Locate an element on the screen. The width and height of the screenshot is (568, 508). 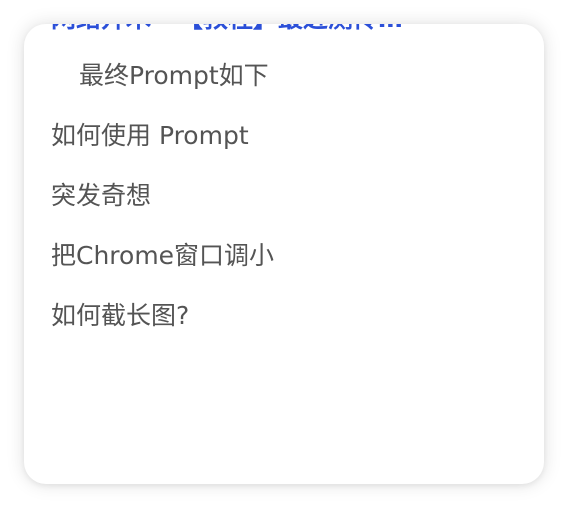
toc-item-final-prompt: 最终Prompt如下 is located at coordinates (174, 76).